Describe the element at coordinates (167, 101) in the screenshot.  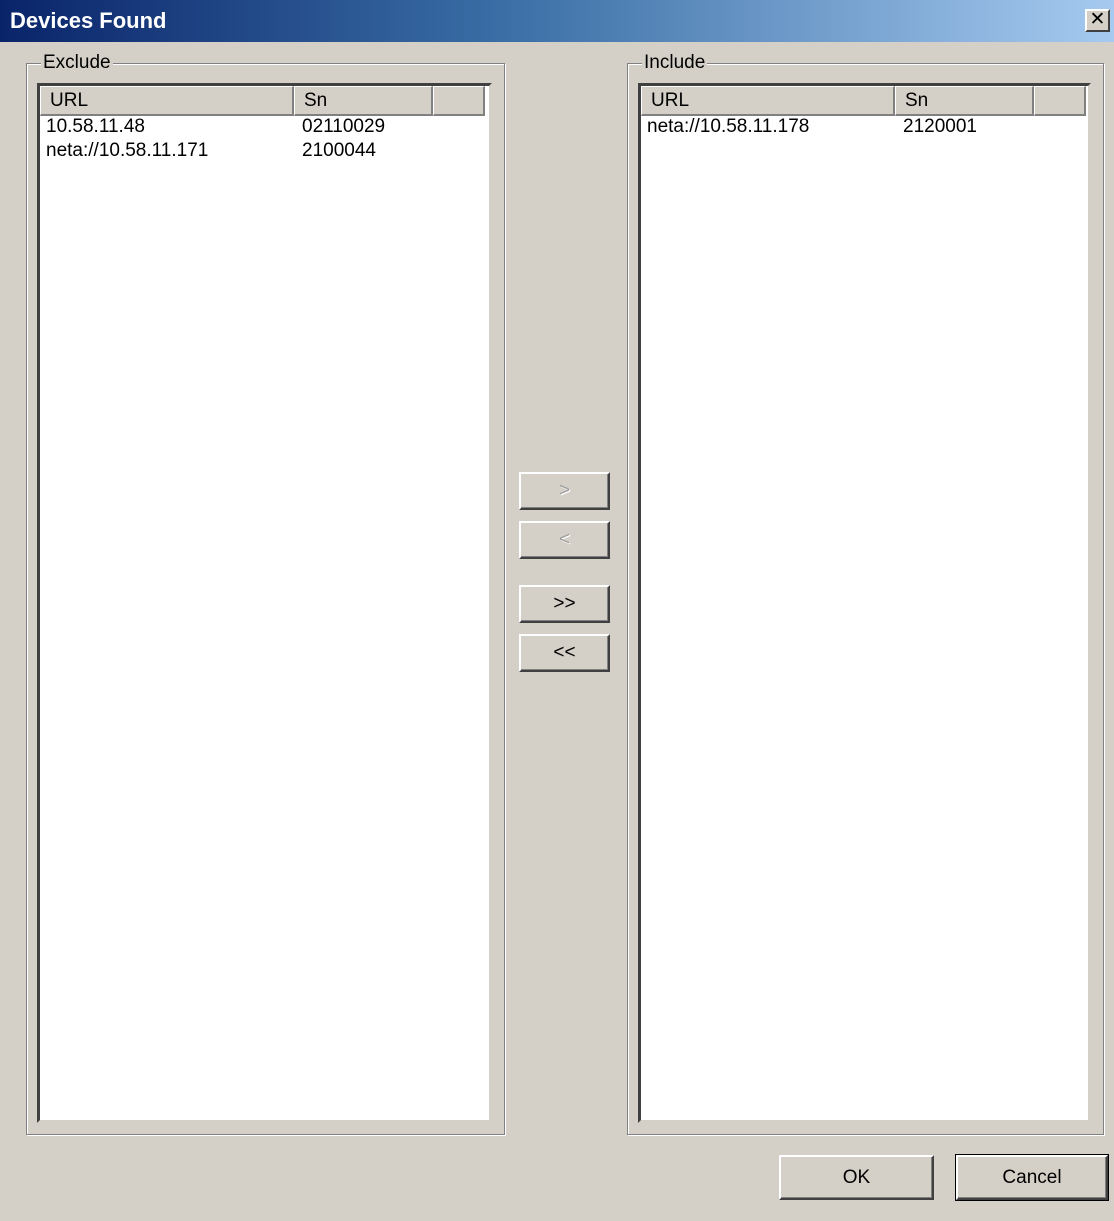
I see `exclude-column-url: URL` at that location.